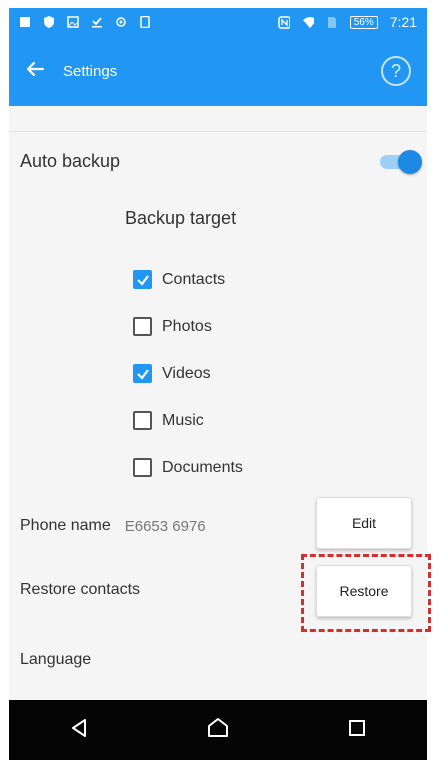 The image size is (435, 760). I want to click on auto-backup-label: Auto backup, so click(70, 160).